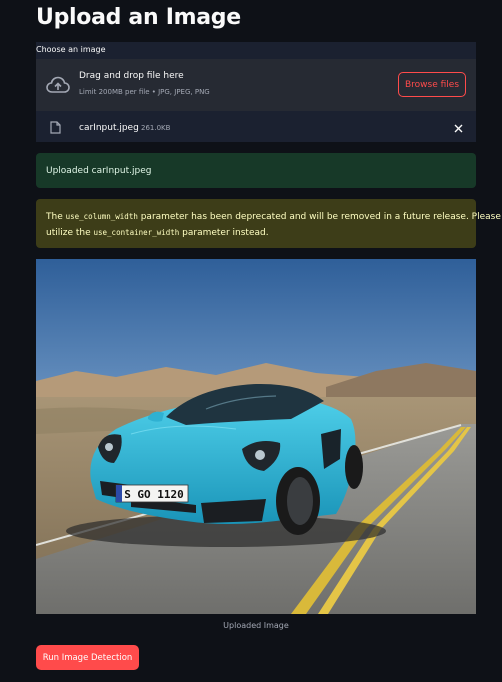  What do you see at coordinates (144, 92) in the screenshot?
I see `dropzone-limits: Limit 200MB per file • JPG, JPEG, PNG` at bounding box center [144, 92].